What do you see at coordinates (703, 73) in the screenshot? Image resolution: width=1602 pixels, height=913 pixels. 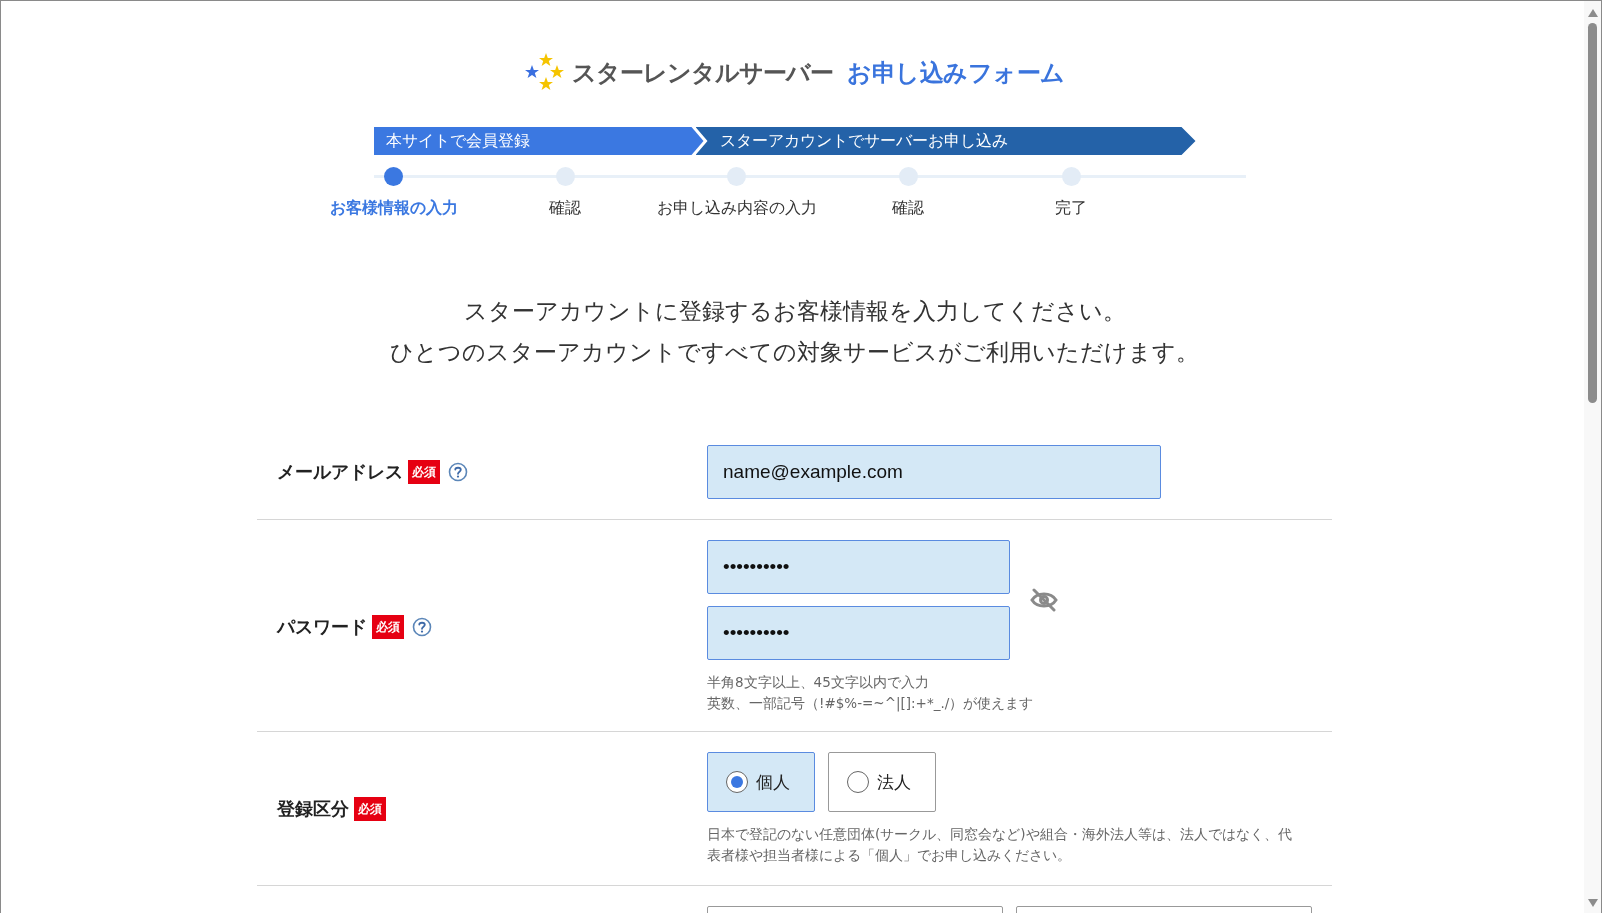 I see `brand-name: スターレンタルサーバー` at bounding box center [703, 73].